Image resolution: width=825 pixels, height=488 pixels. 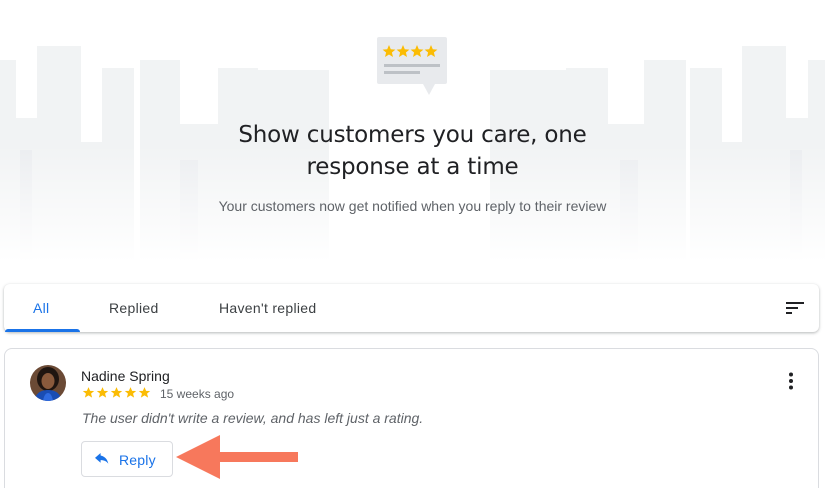 I want to click on hero-title-line-1: Show customers you care, one, so click(x=412, y=135).